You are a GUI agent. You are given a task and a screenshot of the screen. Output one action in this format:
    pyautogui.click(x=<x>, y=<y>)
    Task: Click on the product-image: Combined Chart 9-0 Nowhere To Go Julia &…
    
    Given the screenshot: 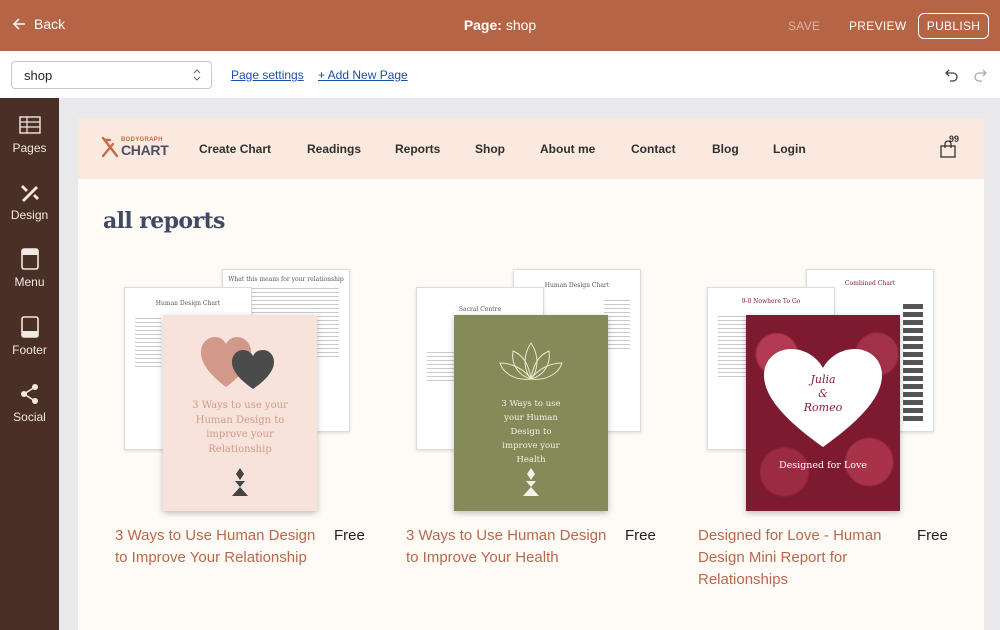 What is the action you would take?
    pyautogui.click(x=833, y=388)
    